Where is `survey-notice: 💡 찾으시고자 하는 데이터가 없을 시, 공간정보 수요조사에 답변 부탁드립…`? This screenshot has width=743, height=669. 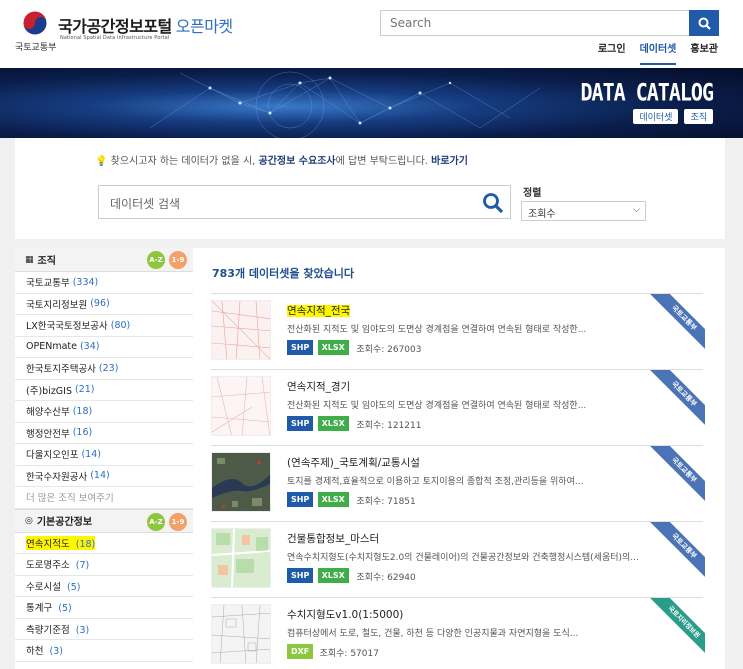 survey-notice: 💡 찾으시고자 하는 데이터가 없을 시, 공간정보 수요조사에 답변 부탁드립… is located at coordinates (281, 161).